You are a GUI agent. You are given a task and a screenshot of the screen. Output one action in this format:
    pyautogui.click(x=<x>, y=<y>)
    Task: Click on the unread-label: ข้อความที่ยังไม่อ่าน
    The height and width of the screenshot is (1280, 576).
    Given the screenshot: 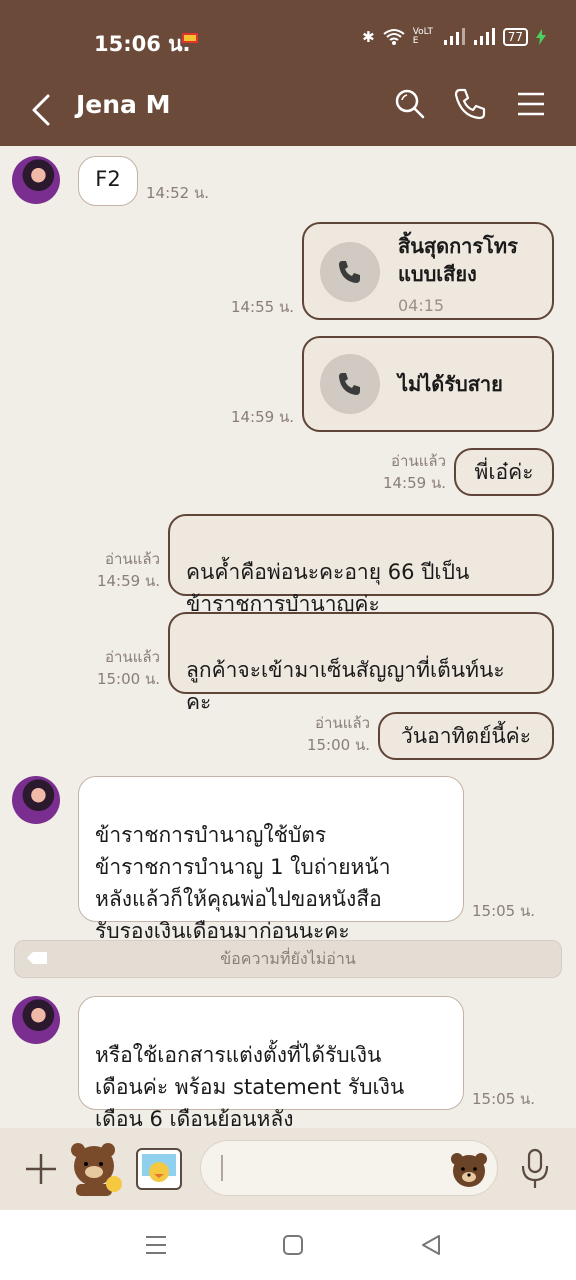 What is the action you would take?
    pyautogui.click(x=288, y=958)
    